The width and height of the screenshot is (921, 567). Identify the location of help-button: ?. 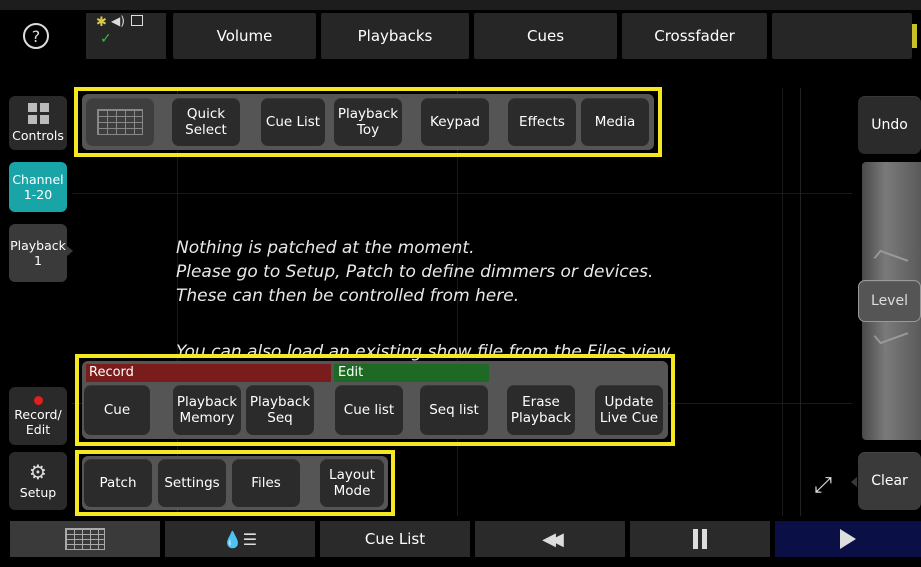
(36, 36).